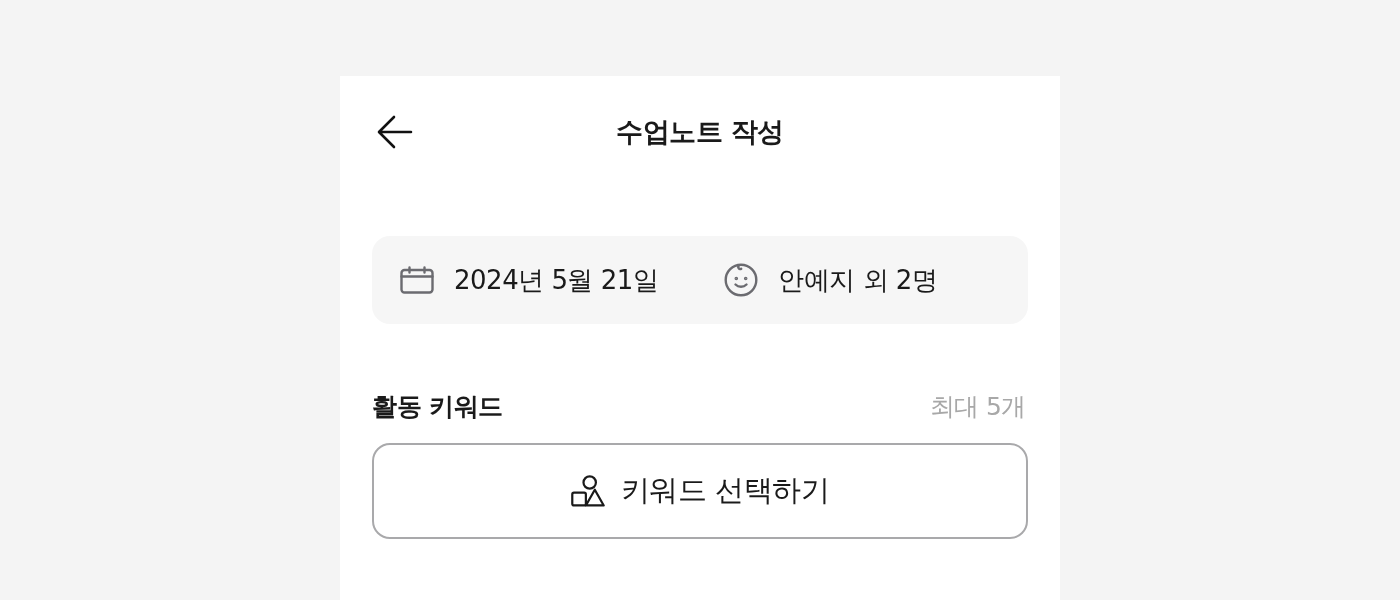 The width and height of the screenshot is (1400, 600). What do you see at coordinates (977, 407) in the screenshot?
I see `keyword-limit: 최대 5개` at bounding box center [977, 407].